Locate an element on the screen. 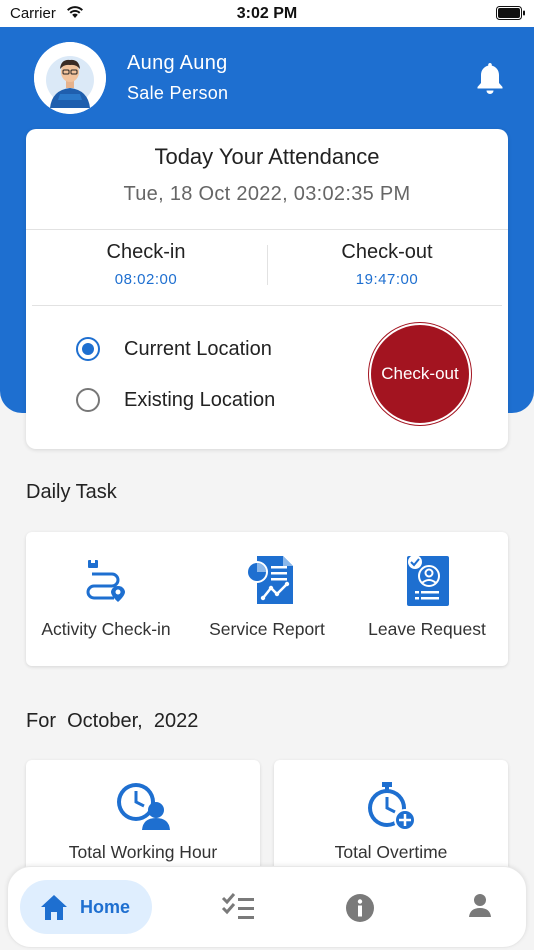  info-icon is located at coordinates (360, 908).